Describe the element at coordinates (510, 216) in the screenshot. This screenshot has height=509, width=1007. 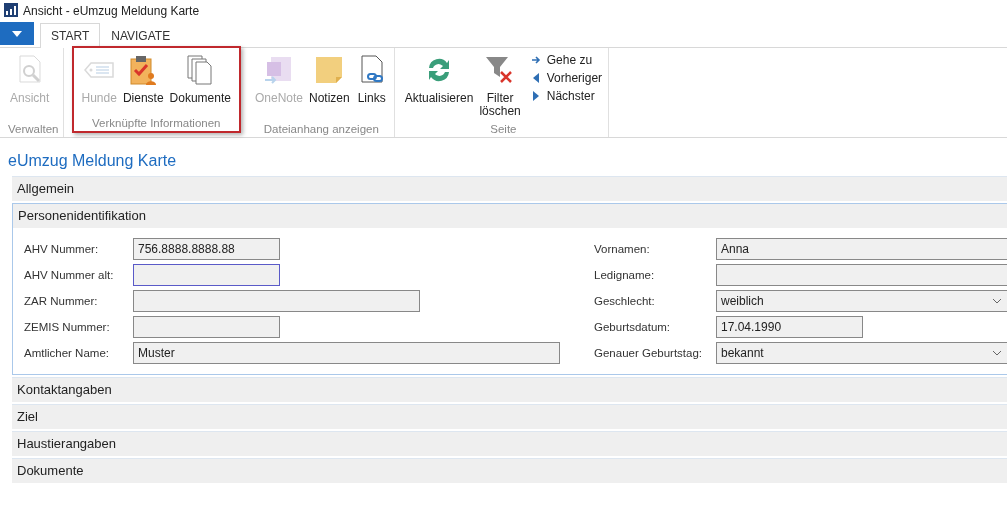
I see `section-header: Personenidentifikation` at that location.